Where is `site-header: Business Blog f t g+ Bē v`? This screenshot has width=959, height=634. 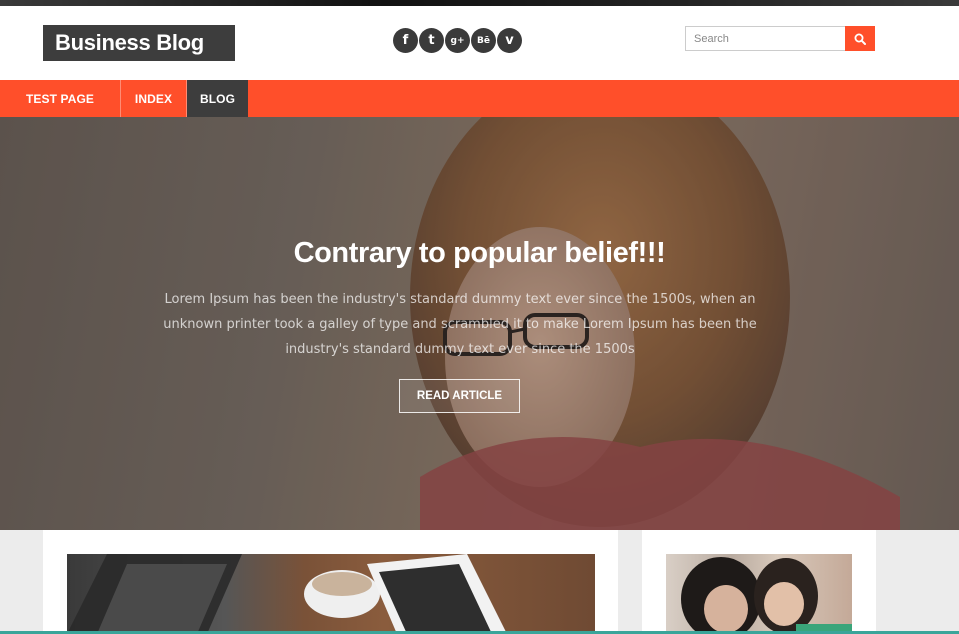 site-header: Business Blog f t g+ Bē v is located at coordinates (479, 43).